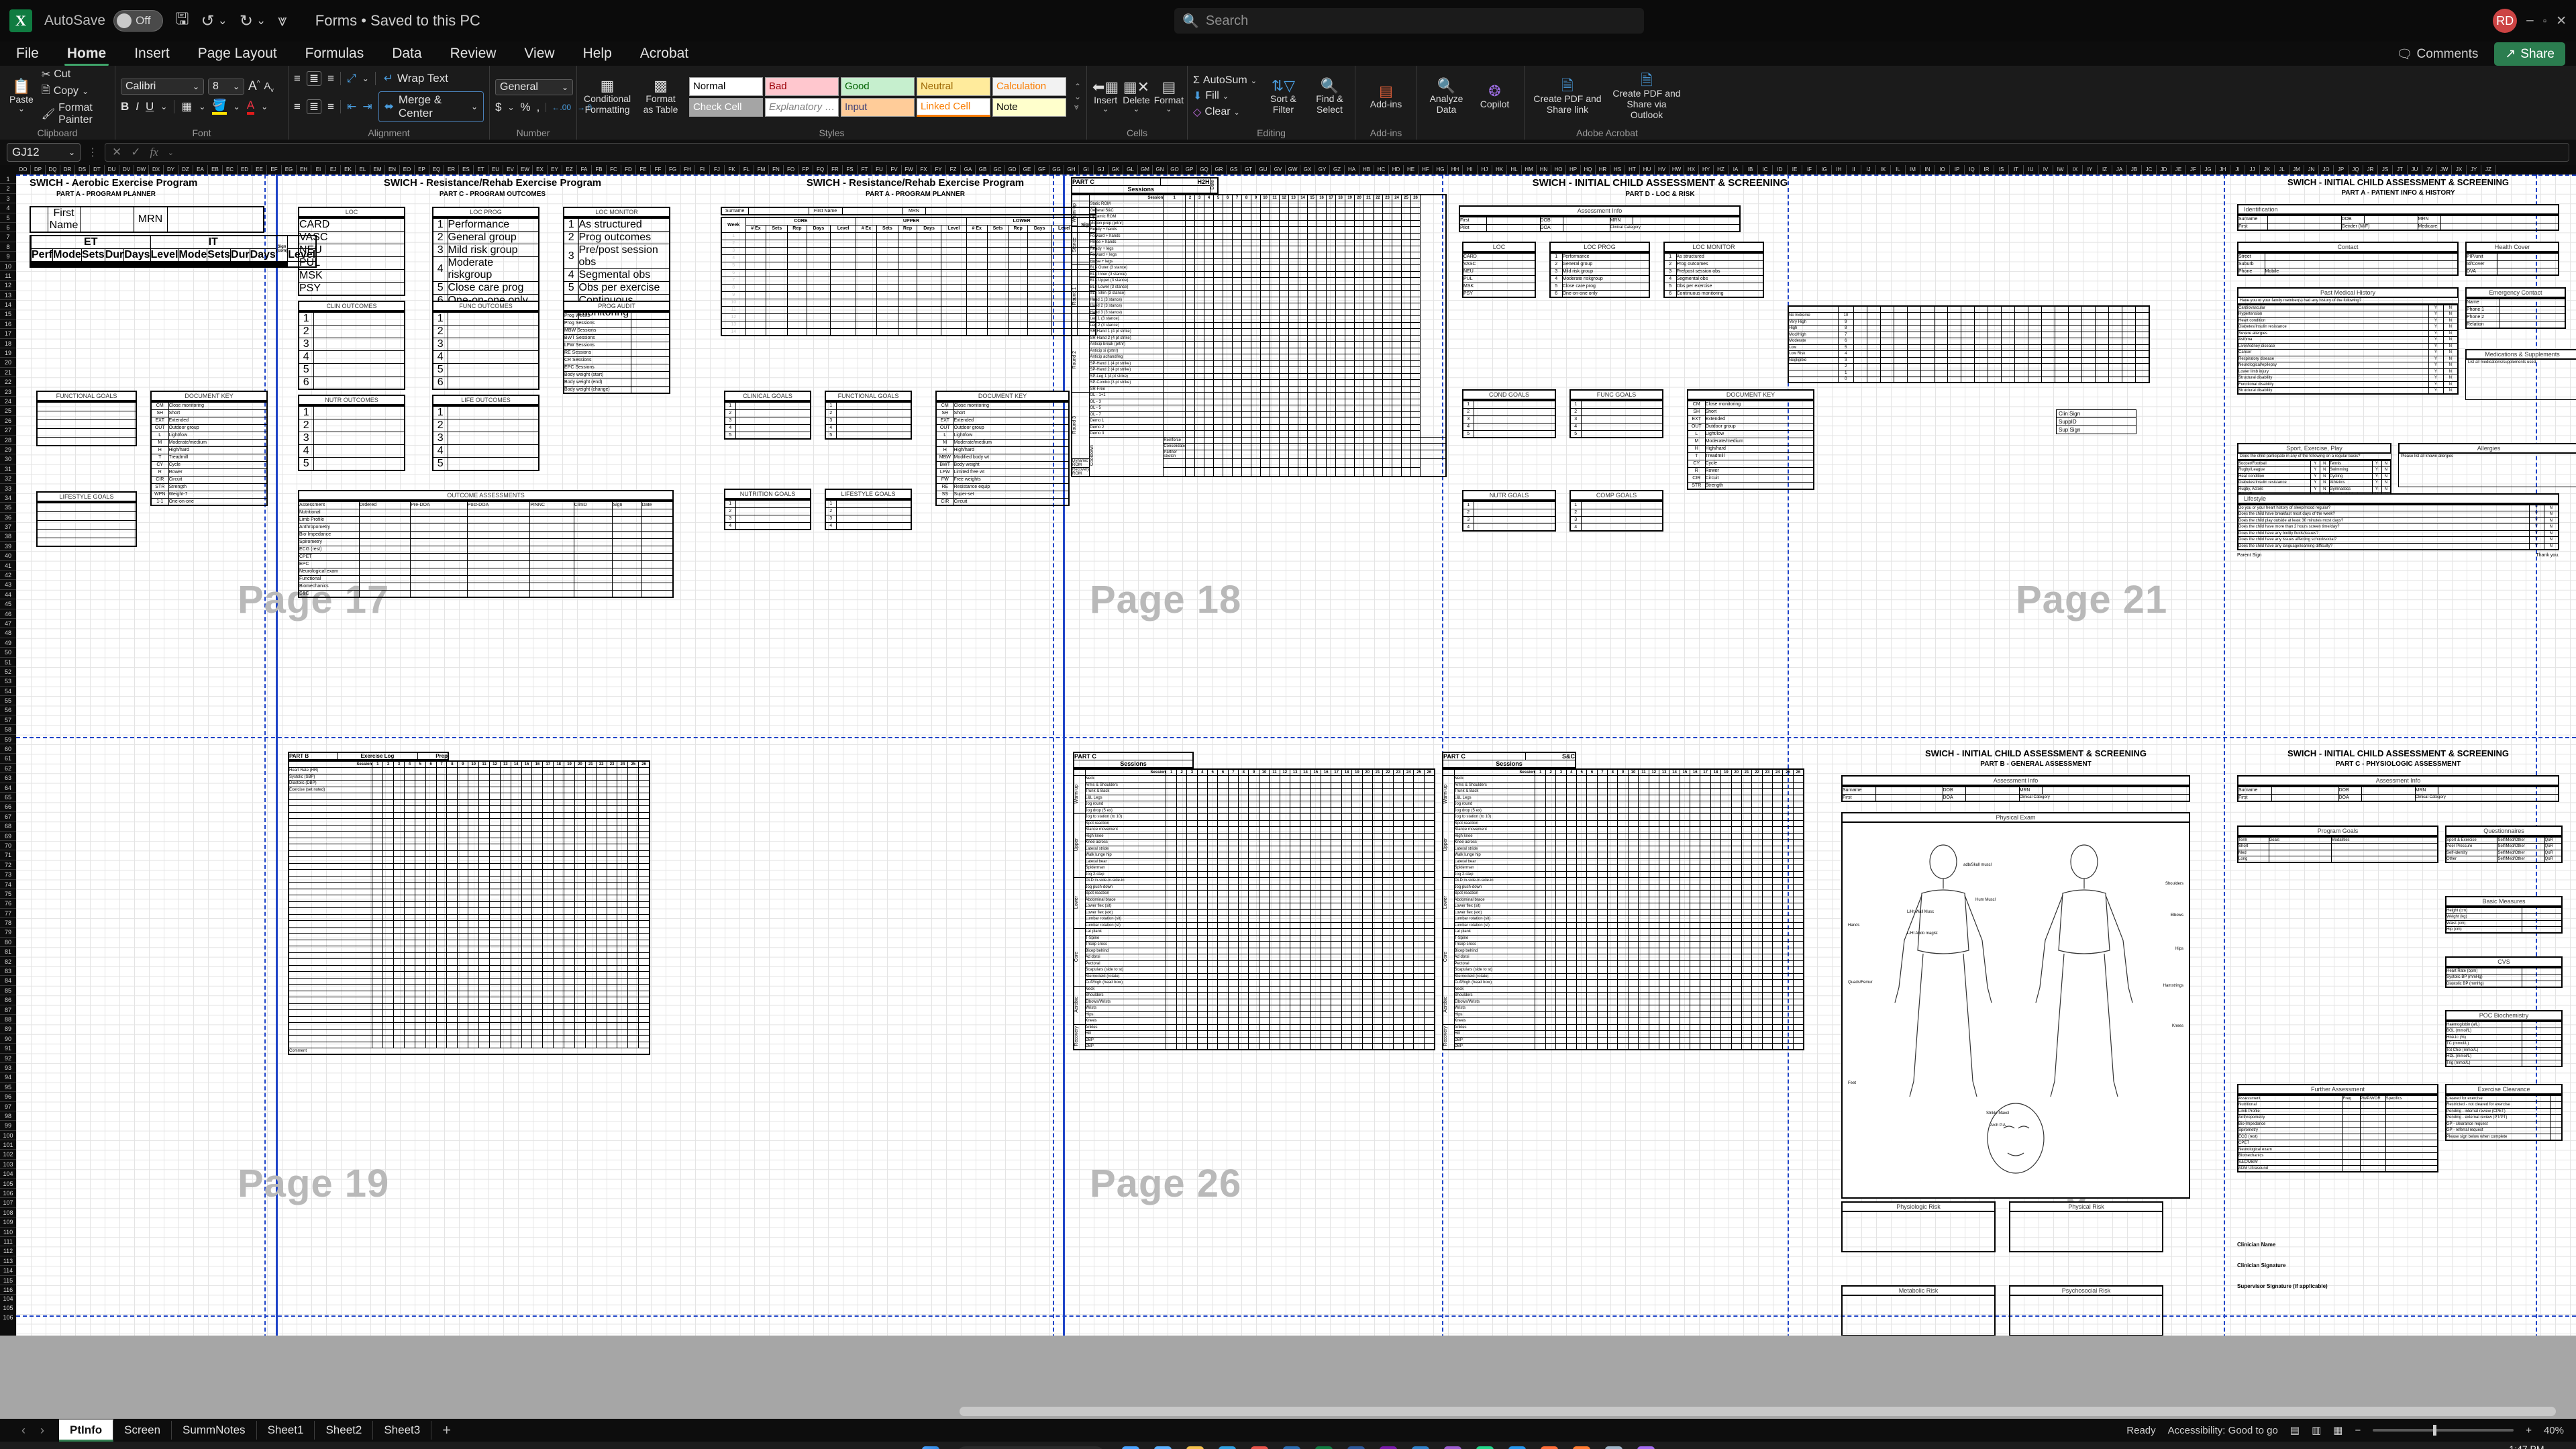  Describe the element at coordinates (1759, 441) in the screenshot. I see `table-cell: Moderate/medium` at that location.